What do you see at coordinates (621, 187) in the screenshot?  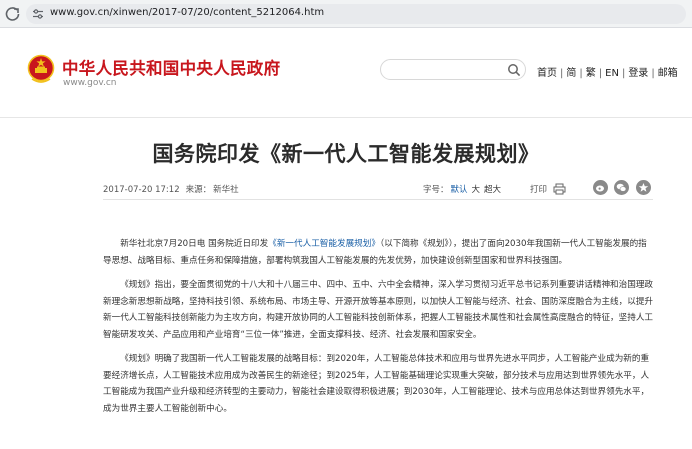 I see `wechat-share-icon` at bounding box center [621, 187].